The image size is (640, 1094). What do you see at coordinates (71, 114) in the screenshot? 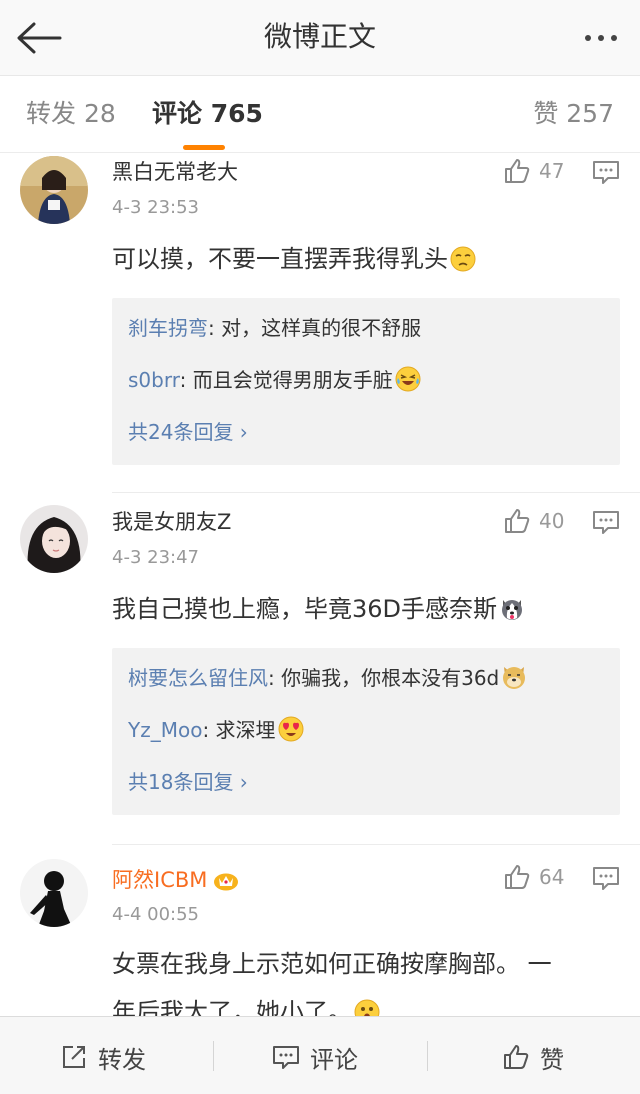
I see `tab-repost: 转发 28` at bounding box center [71, 114].